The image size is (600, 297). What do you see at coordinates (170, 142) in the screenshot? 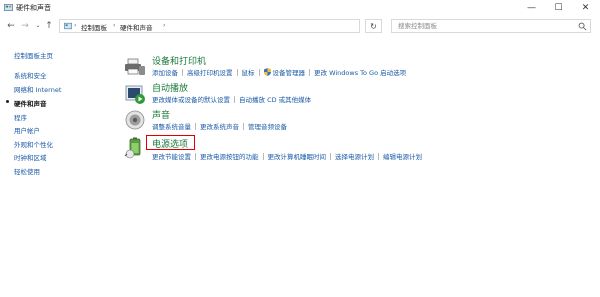
I see `highlight-annotation` at bounding box center [170, 142].